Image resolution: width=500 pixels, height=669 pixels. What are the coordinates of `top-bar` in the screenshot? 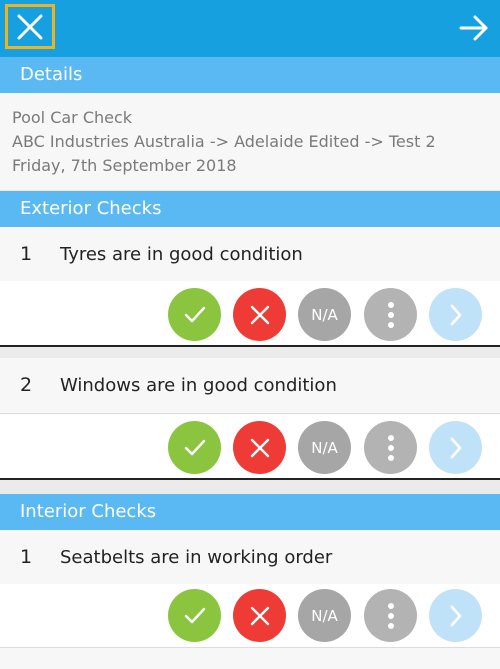 It's located at (250, 28).